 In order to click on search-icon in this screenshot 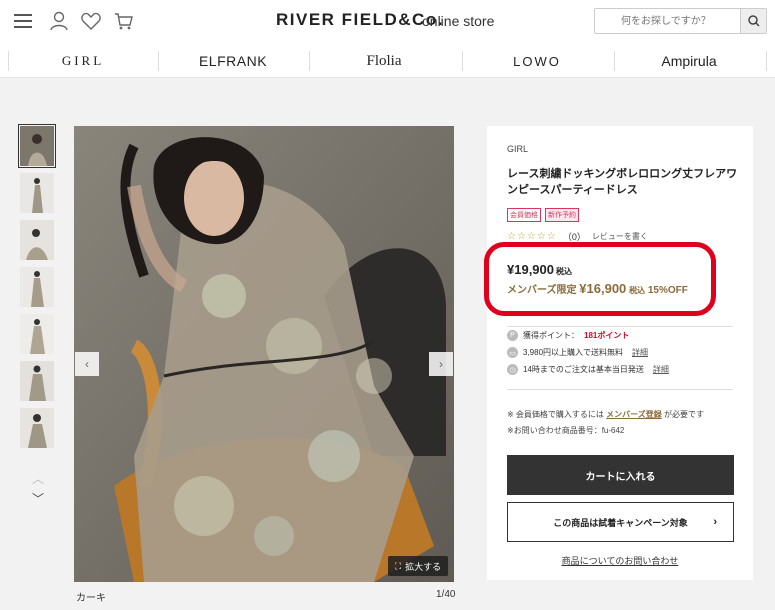, I will do `click(754, 21)`.